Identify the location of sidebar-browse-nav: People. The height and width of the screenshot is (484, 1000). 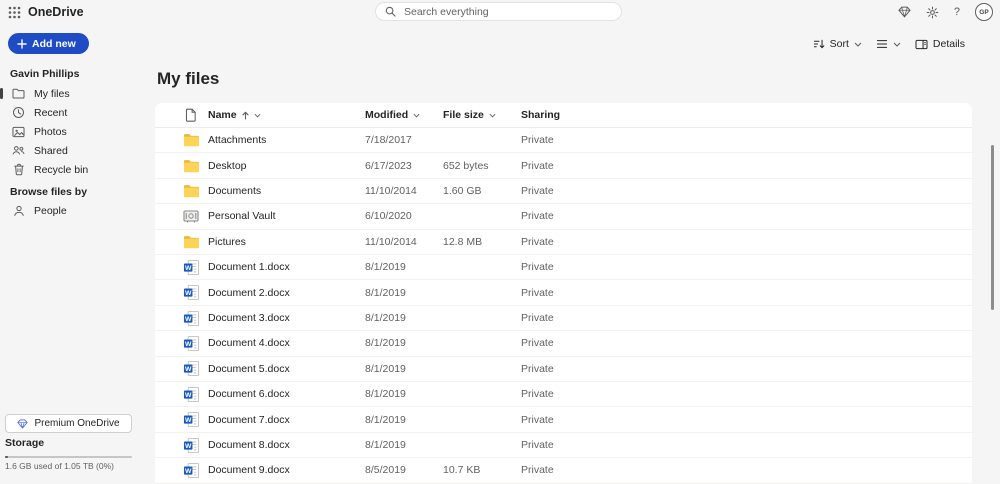
(76, 210).